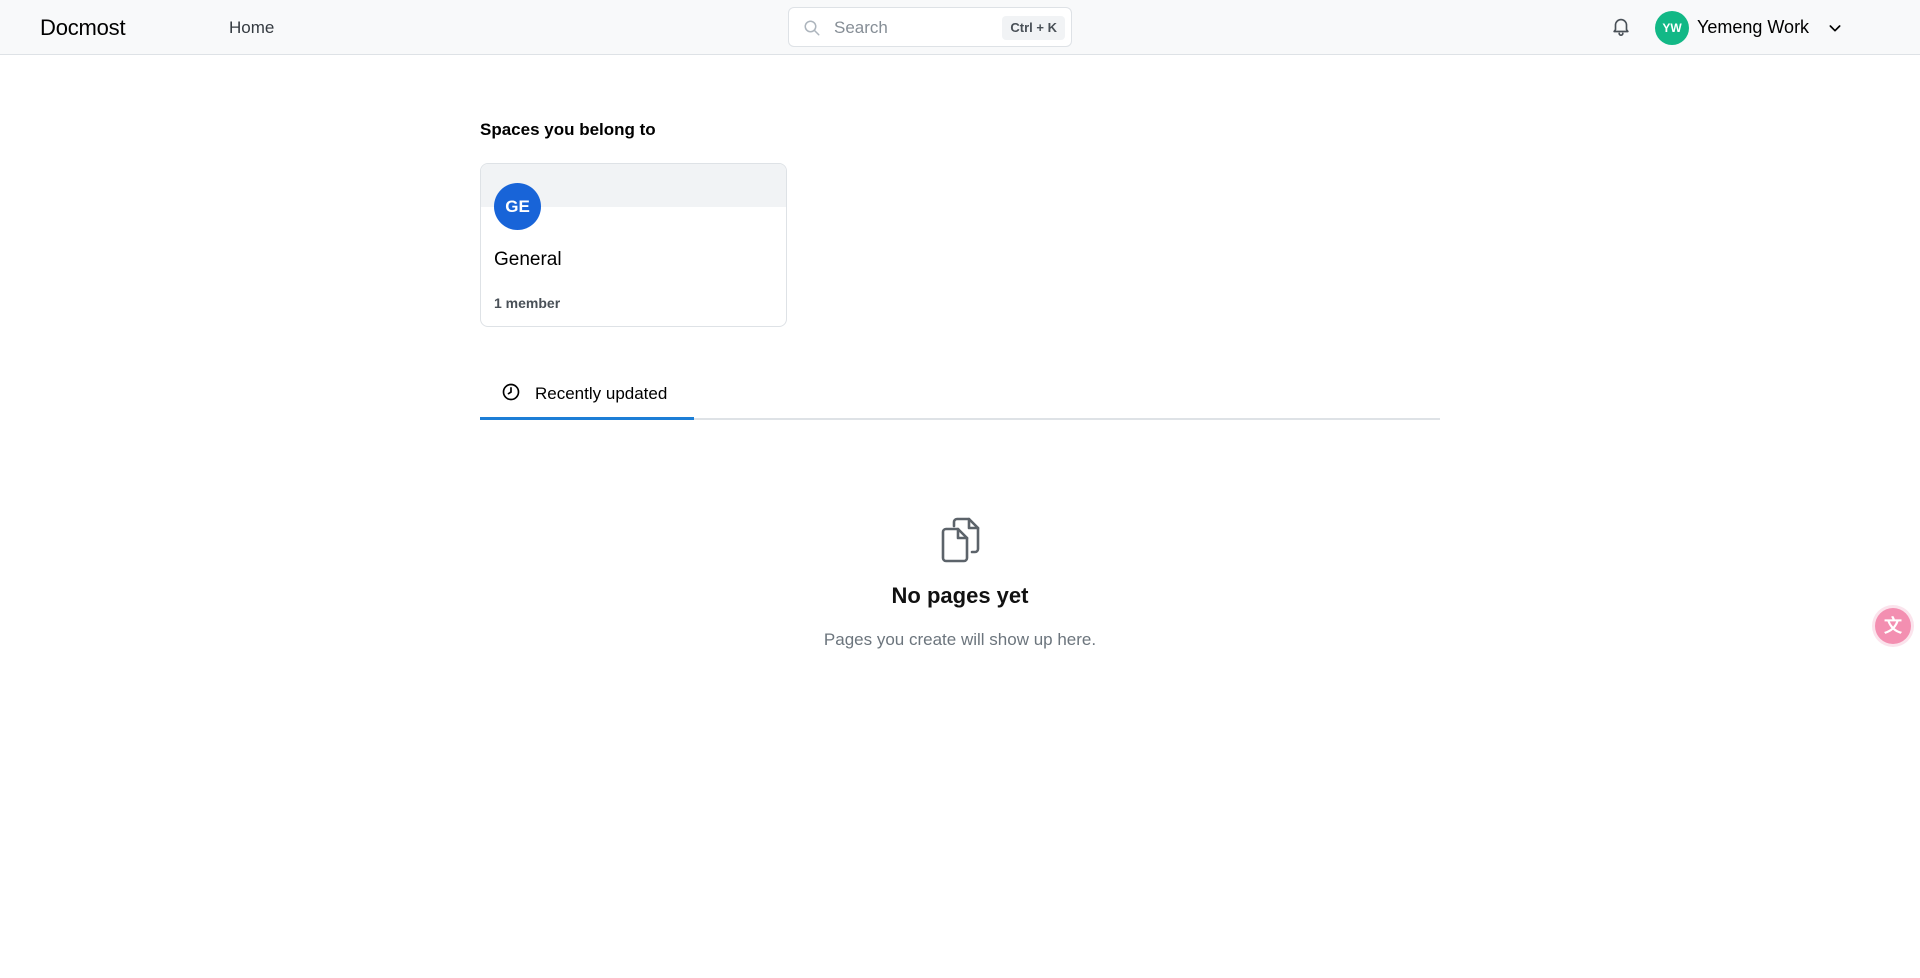 The image size is (1920, 978). Describe the element at coordinates (1672, 28) in the screenshot. I see `user-avatar: YW` at that location.